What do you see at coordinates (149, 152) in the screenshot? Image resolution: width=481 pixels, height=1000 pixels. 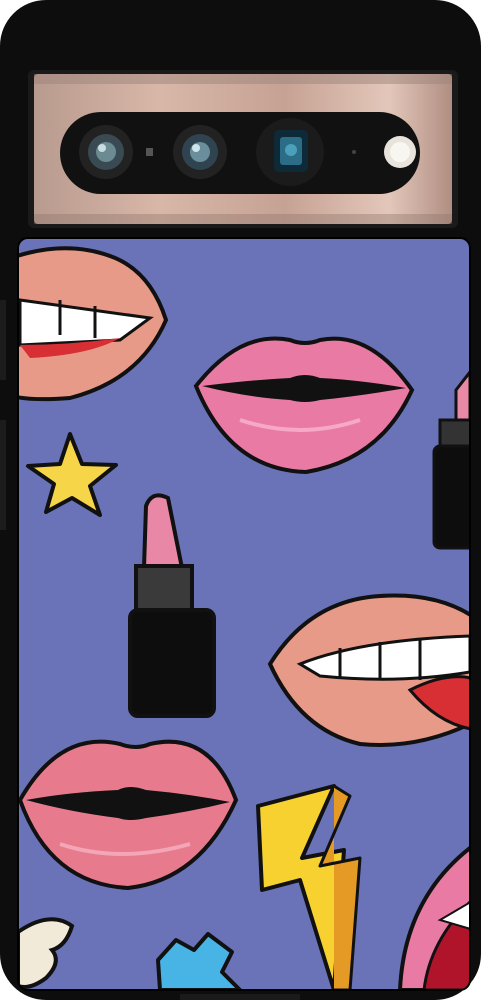 I see `sensor-dot-icon` at bounding box center [149, 152].